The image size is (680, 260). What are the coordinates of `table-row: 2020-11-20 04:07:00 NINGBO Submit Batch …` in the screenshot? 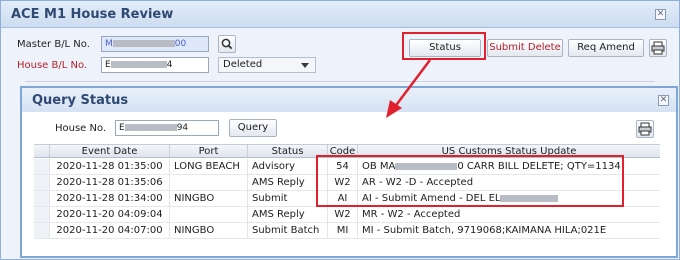 It's located at (347, 231).